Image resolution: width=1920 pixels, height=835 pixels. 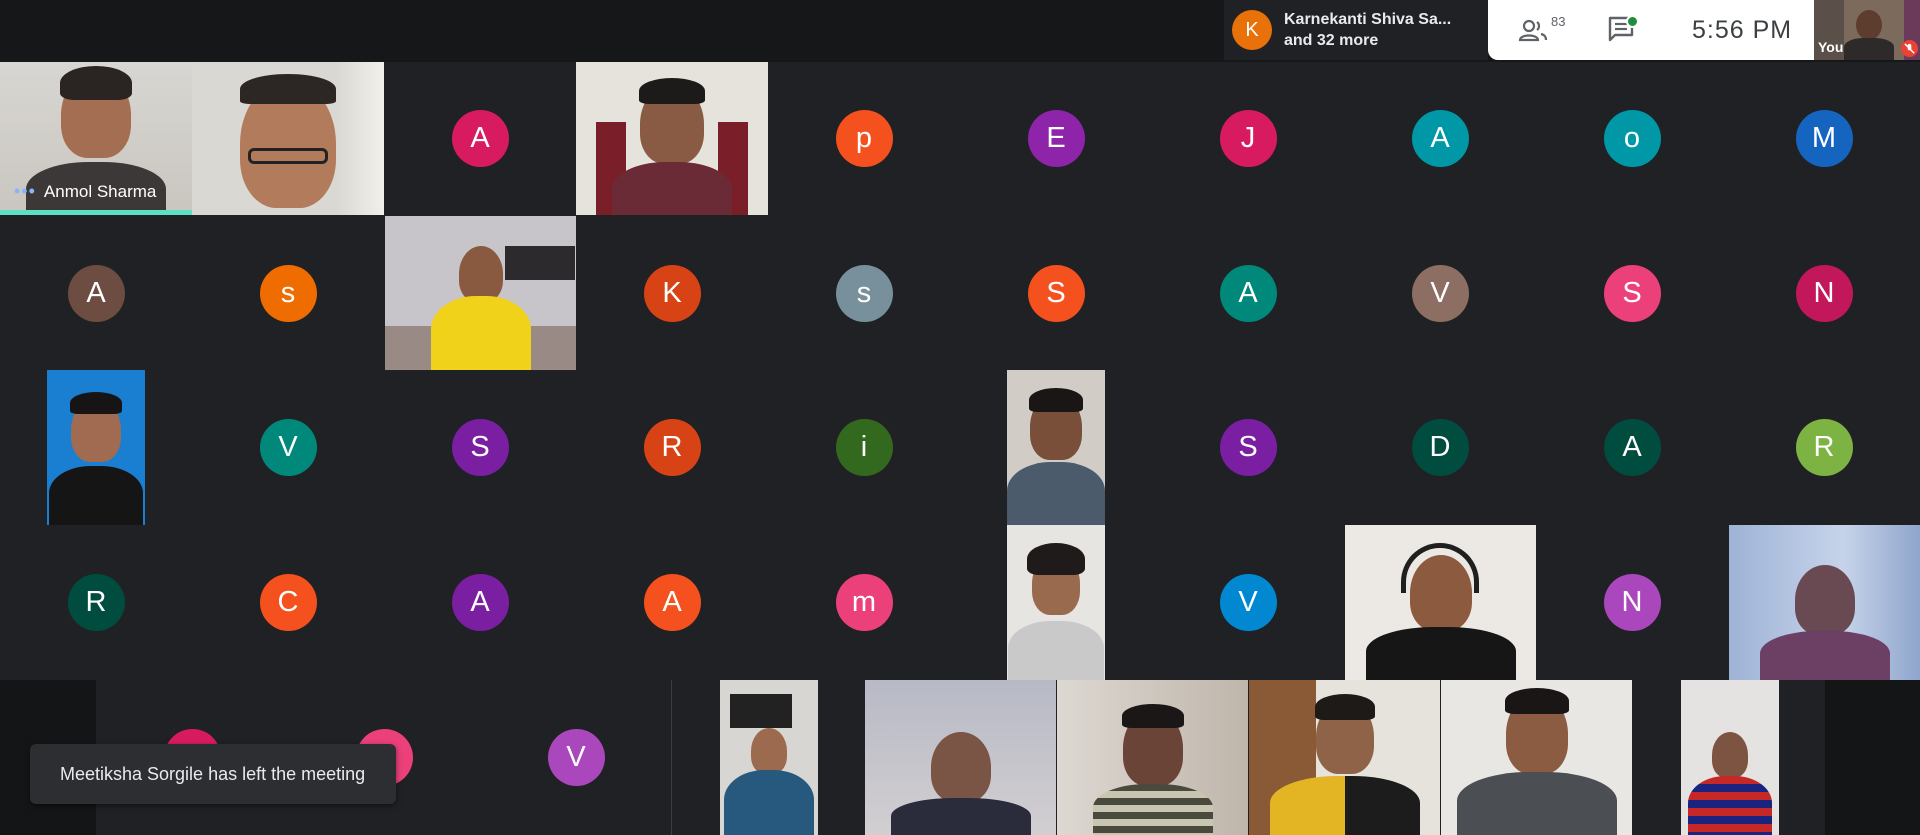 What do you see at coordinates (100, 191) in the screenshot?
I see `participant-name: Anmol Sharma` at bounding box center [100, 191].